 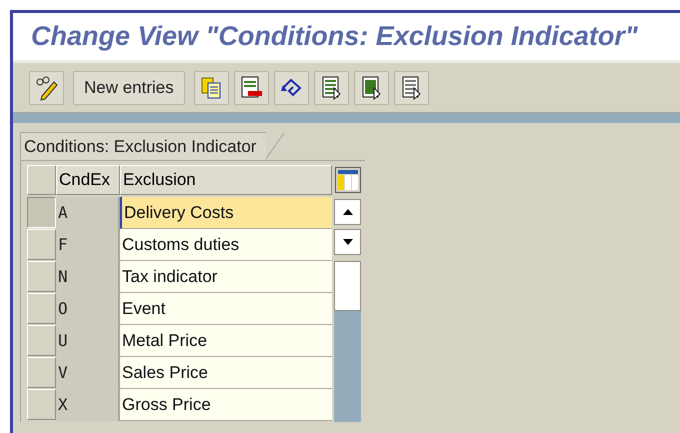 I want to click on row-selector, so click(x=41, y=212).